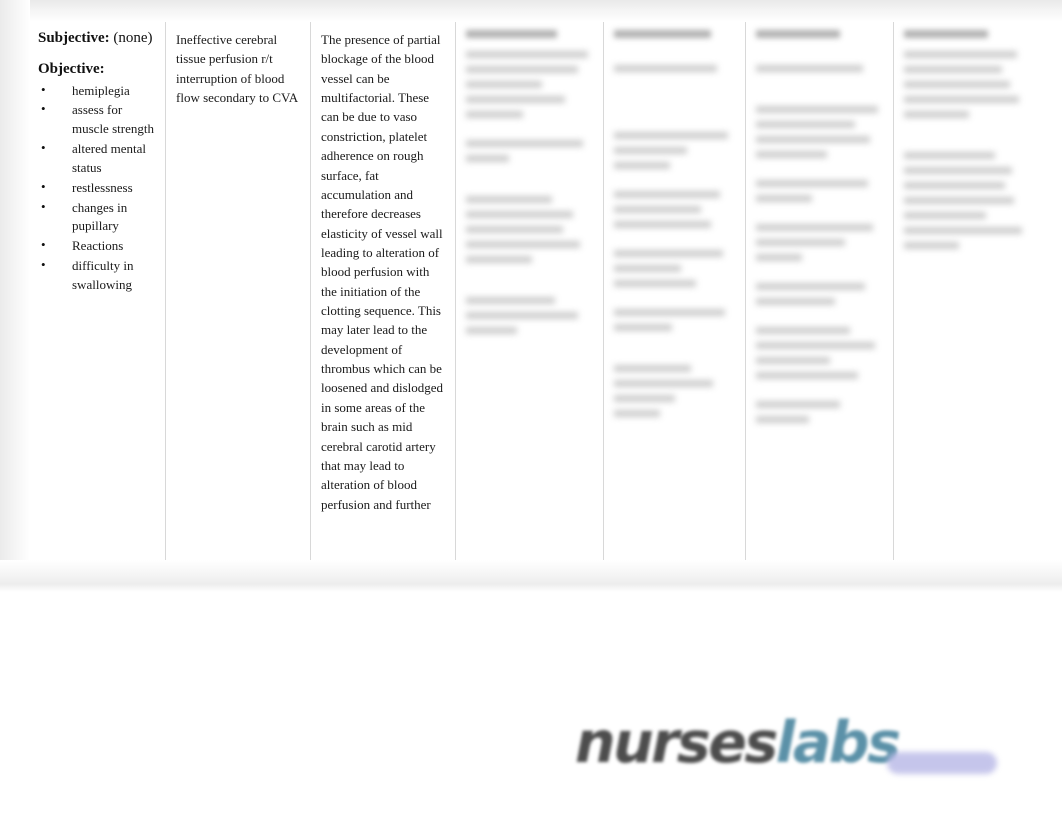 This screenshot has width=1062, height=822. What do you see at coordinates (133, 38) in the screenshot?
I see `subjective-value: (none)` at bounding box center [133, 38].